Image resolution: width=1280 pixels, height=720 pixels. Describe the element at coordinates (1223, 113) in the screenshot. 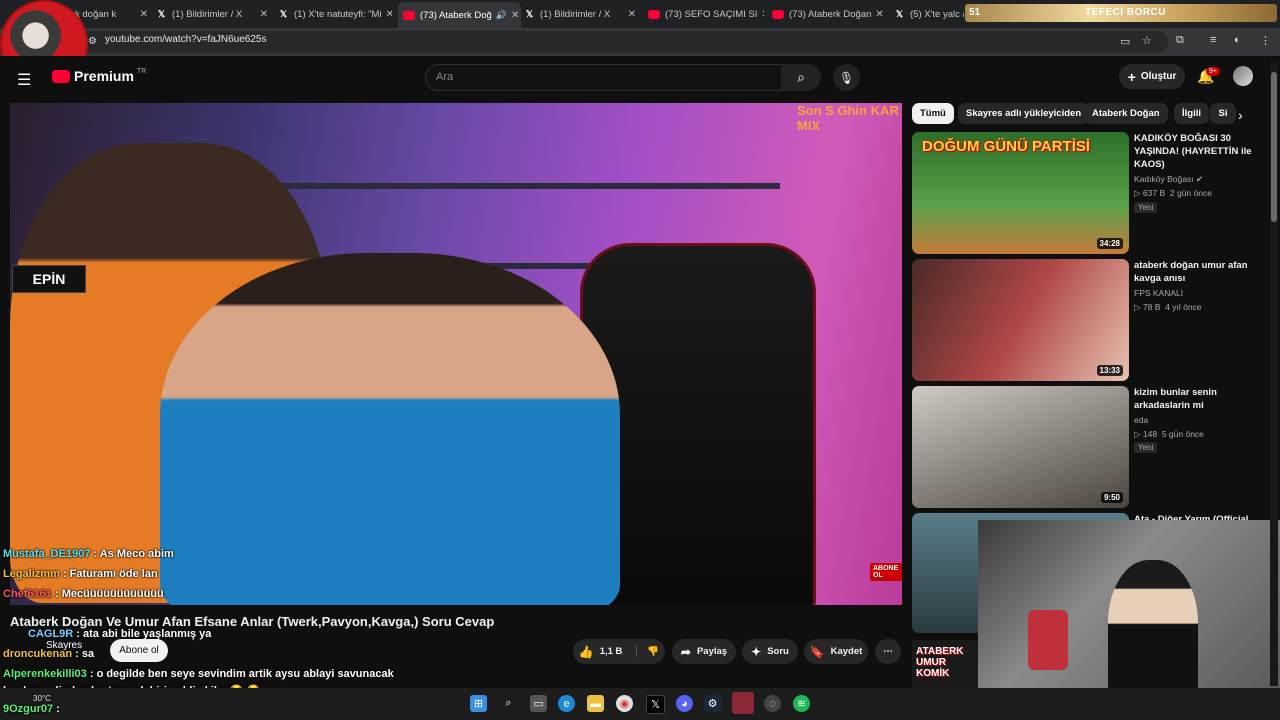

I see `chip-more: Si` at that location.